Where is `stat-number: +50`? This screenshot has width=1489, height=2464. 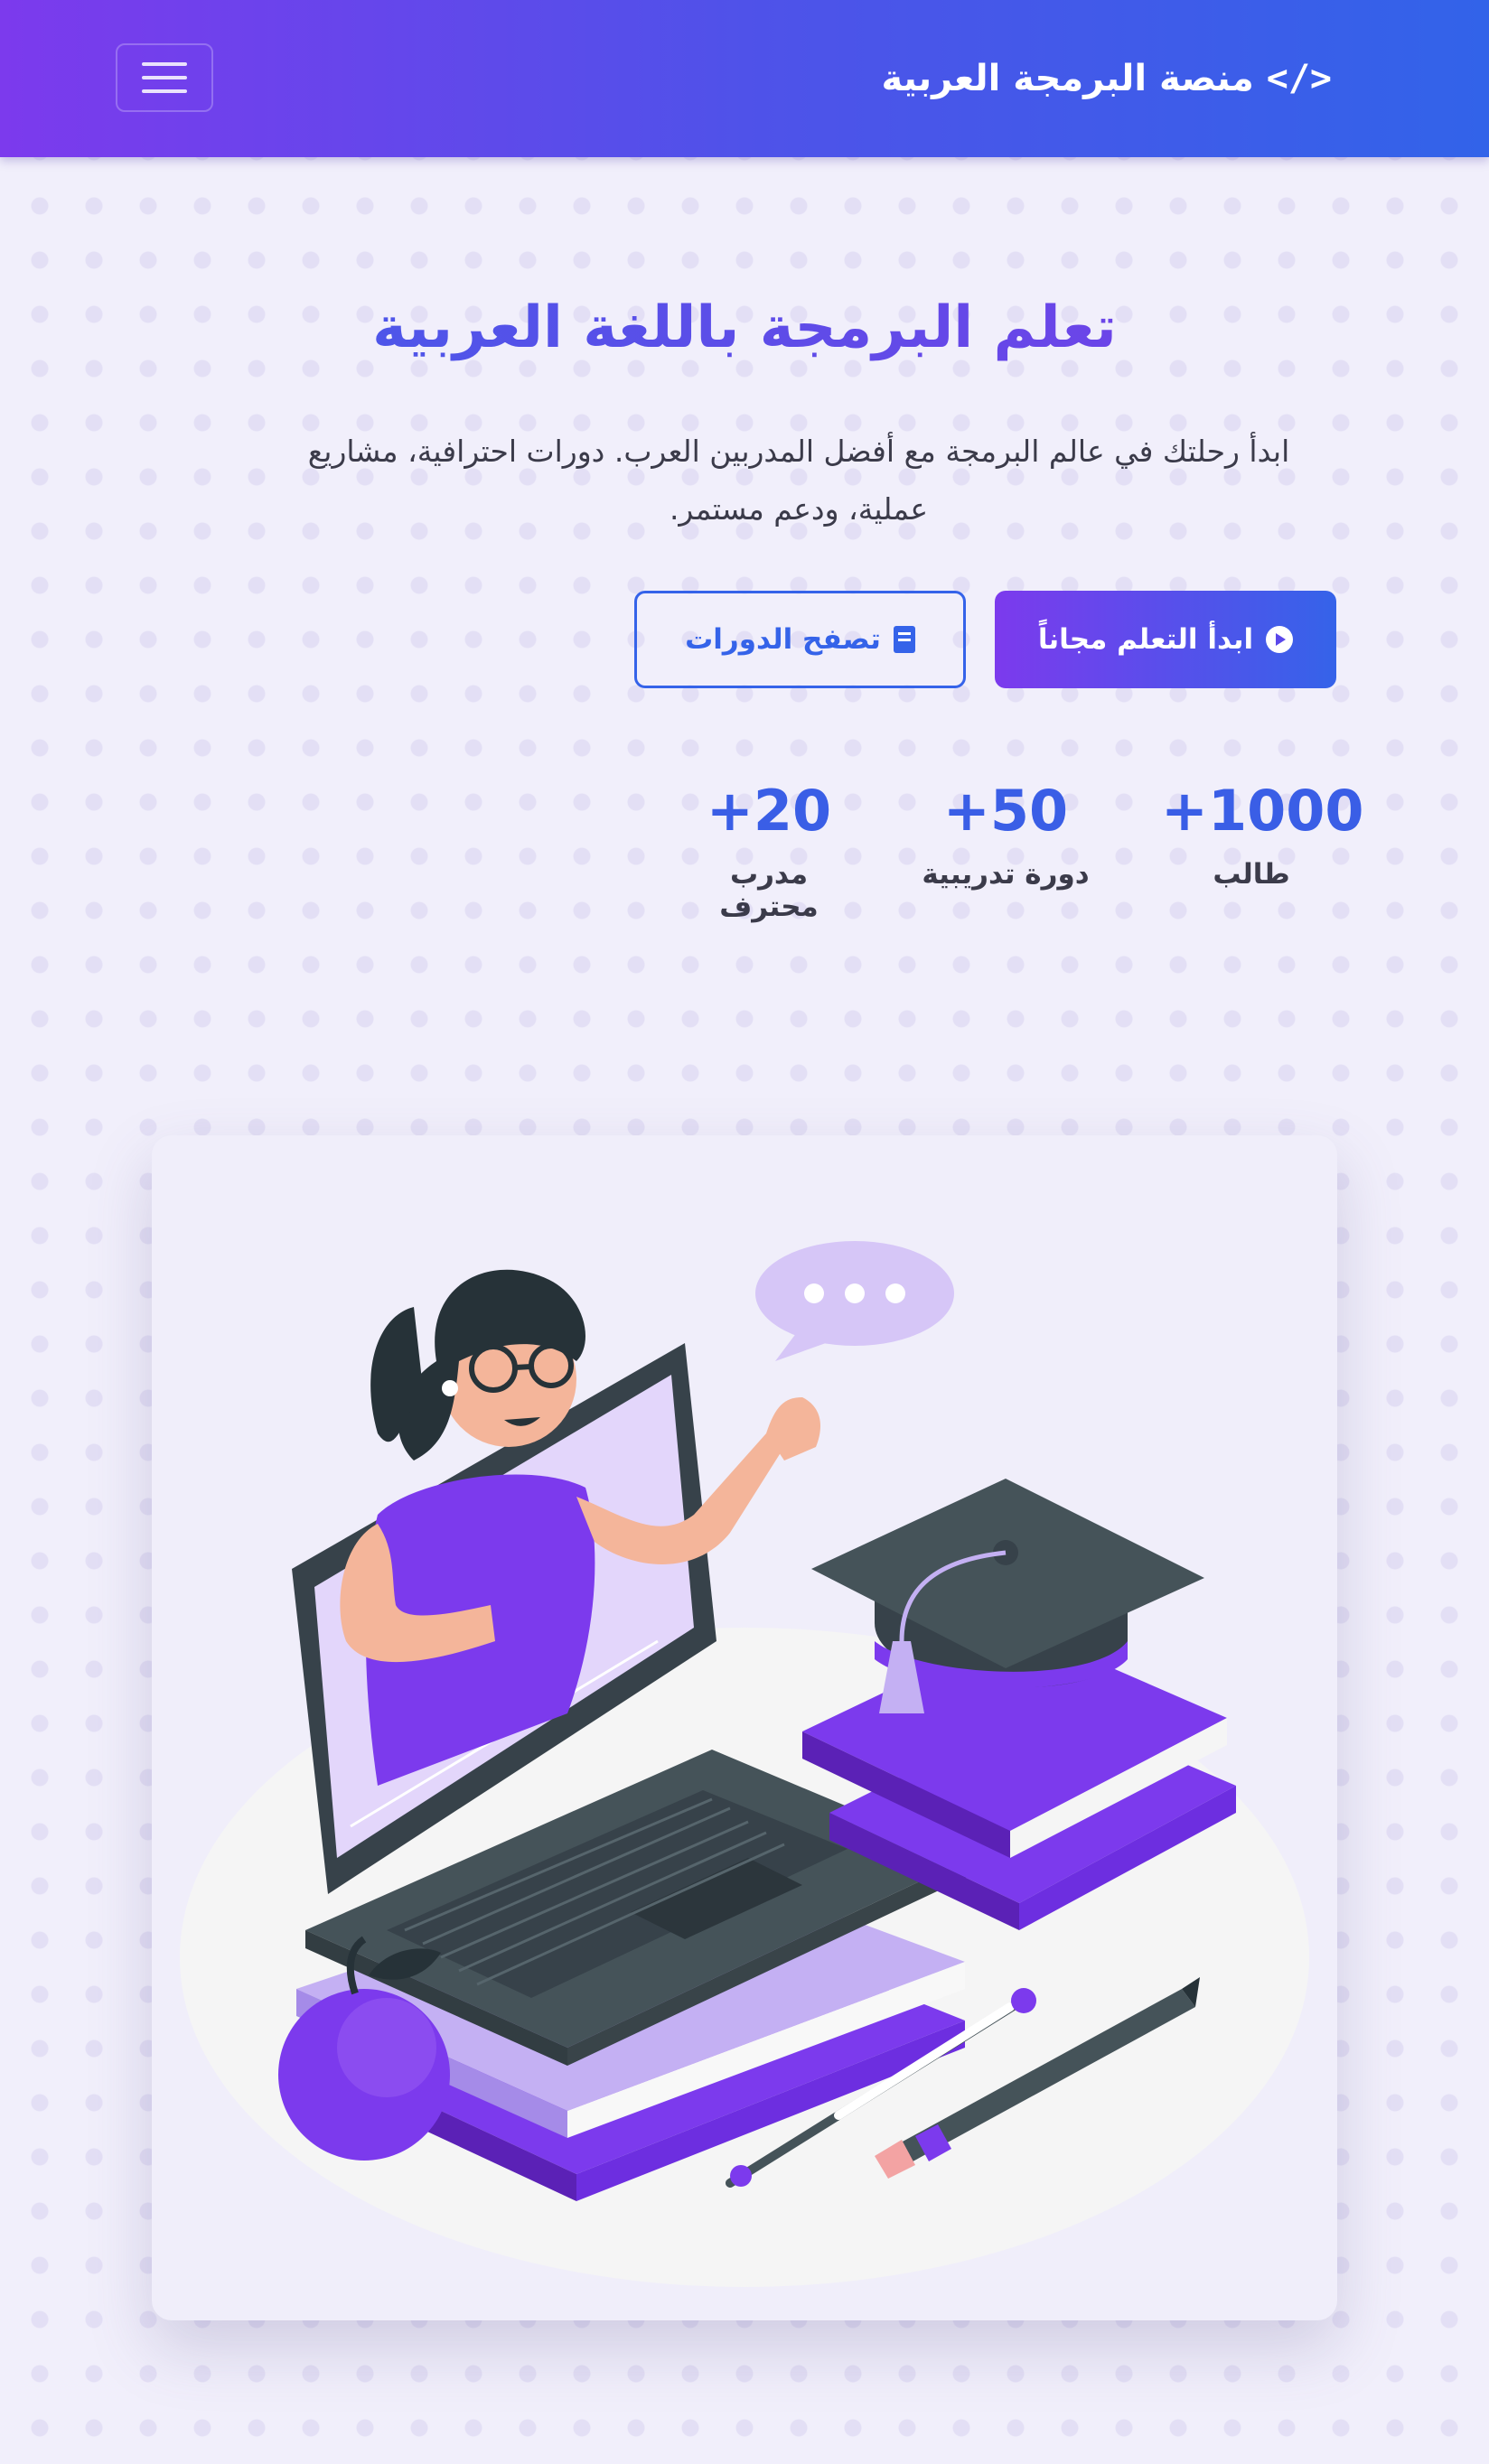 stat-number: +50 is located at coordinates (1006, 811).